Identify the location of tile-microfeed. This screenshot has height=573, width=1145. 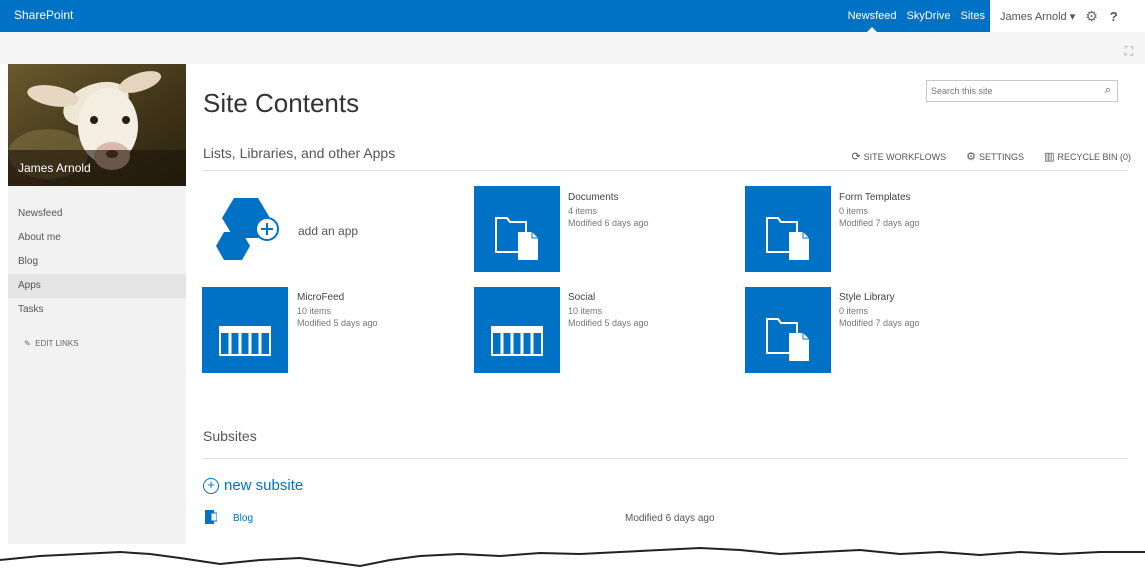
(245, 330).